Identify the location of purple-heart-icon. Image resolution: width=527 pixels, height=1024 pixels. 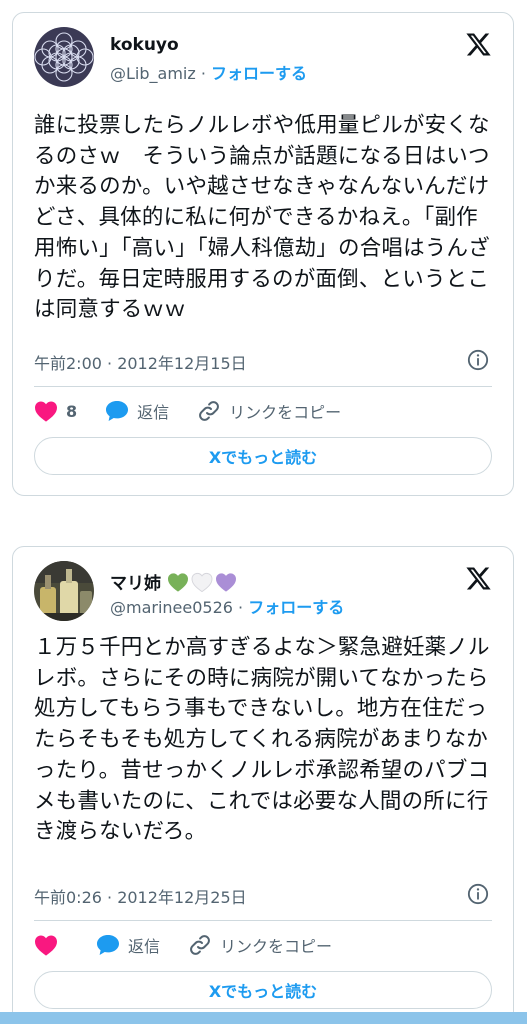
(226, 582).